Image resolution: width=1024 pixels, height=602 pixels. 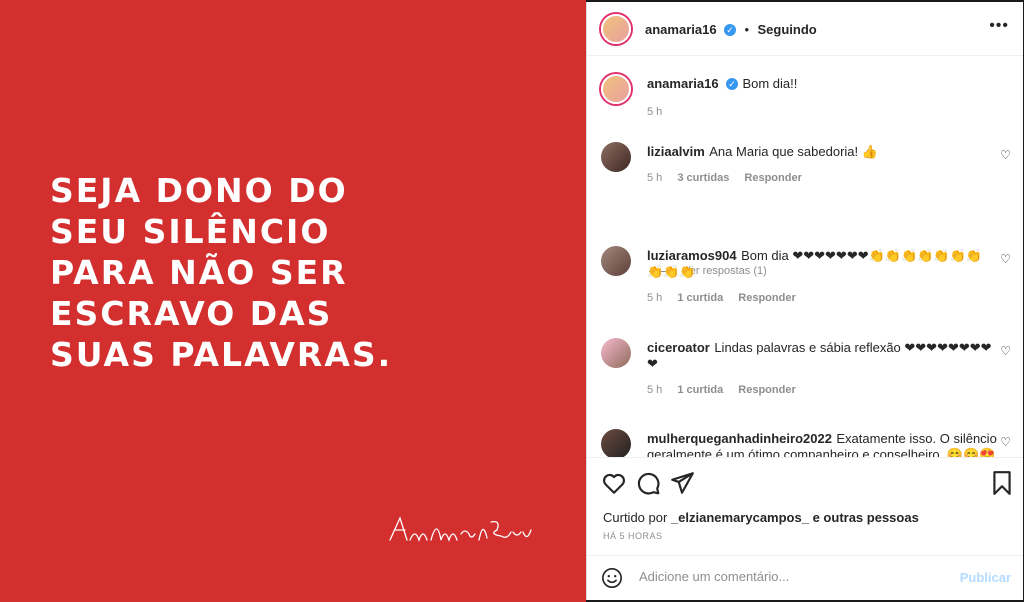 What do you see at coordinates (770, 83) in the screenshot?
I see `caption-text: Bom dia!!` at bounding box center [770, 83].